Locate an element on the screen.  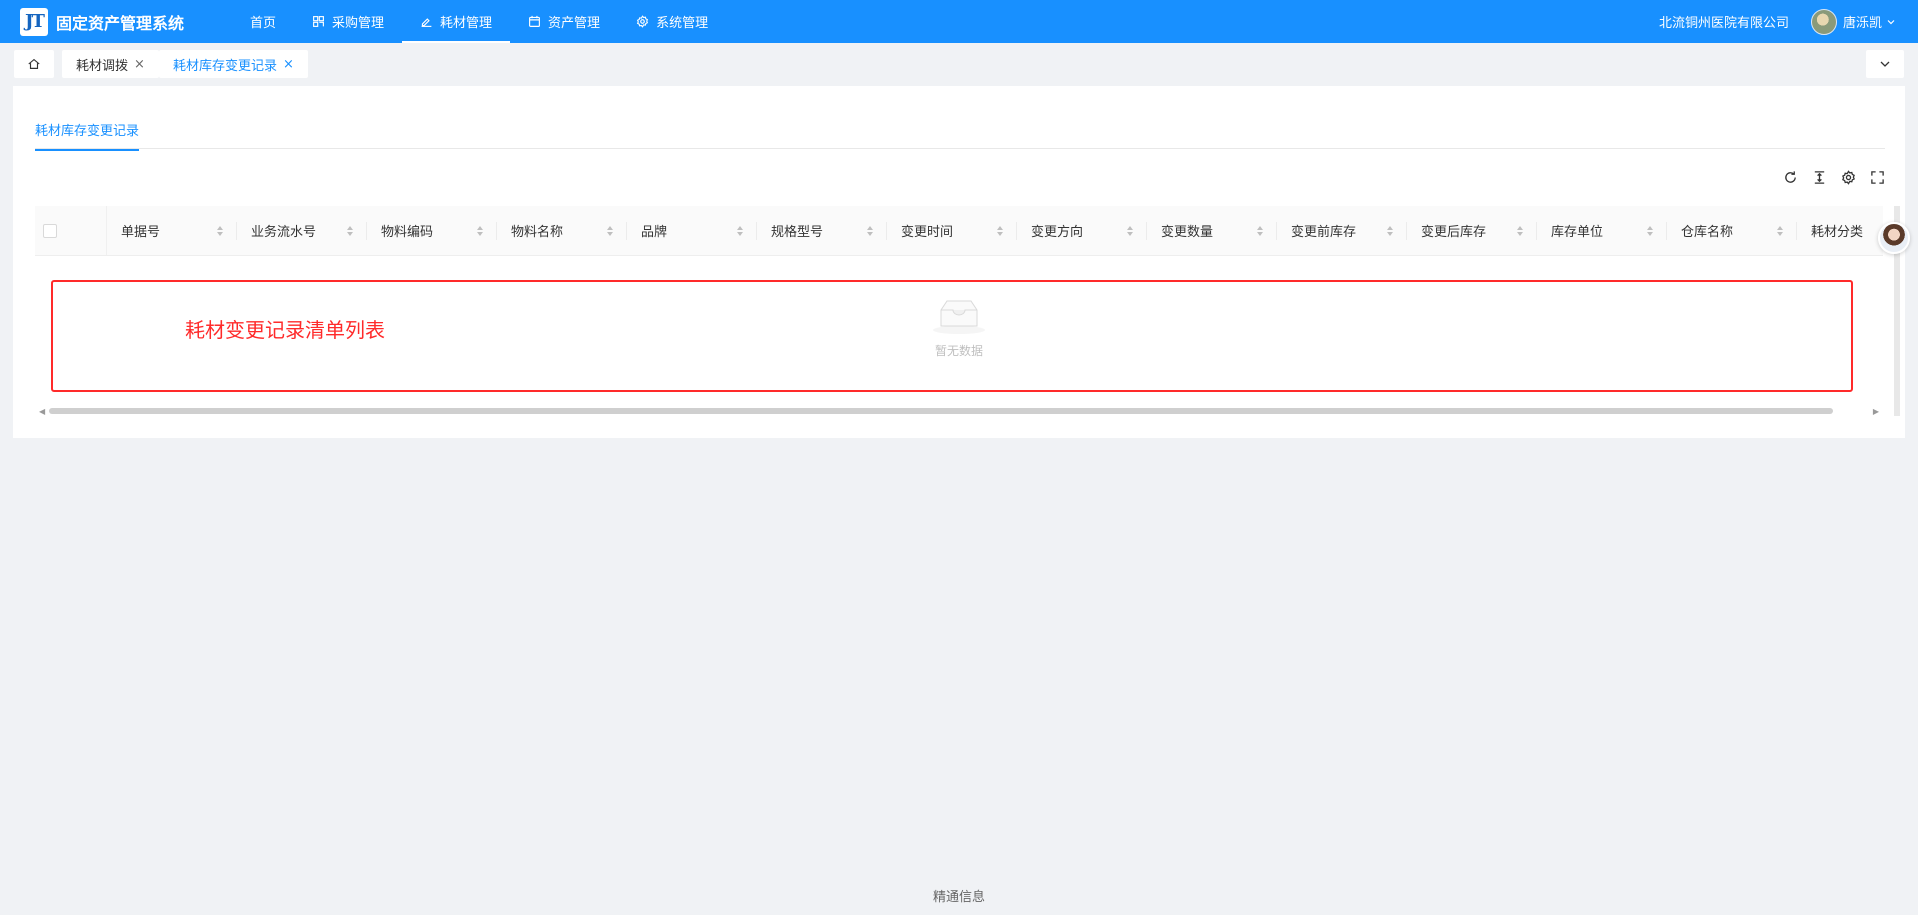
column-header: 规格型号 is located at coordinates (822, 230).